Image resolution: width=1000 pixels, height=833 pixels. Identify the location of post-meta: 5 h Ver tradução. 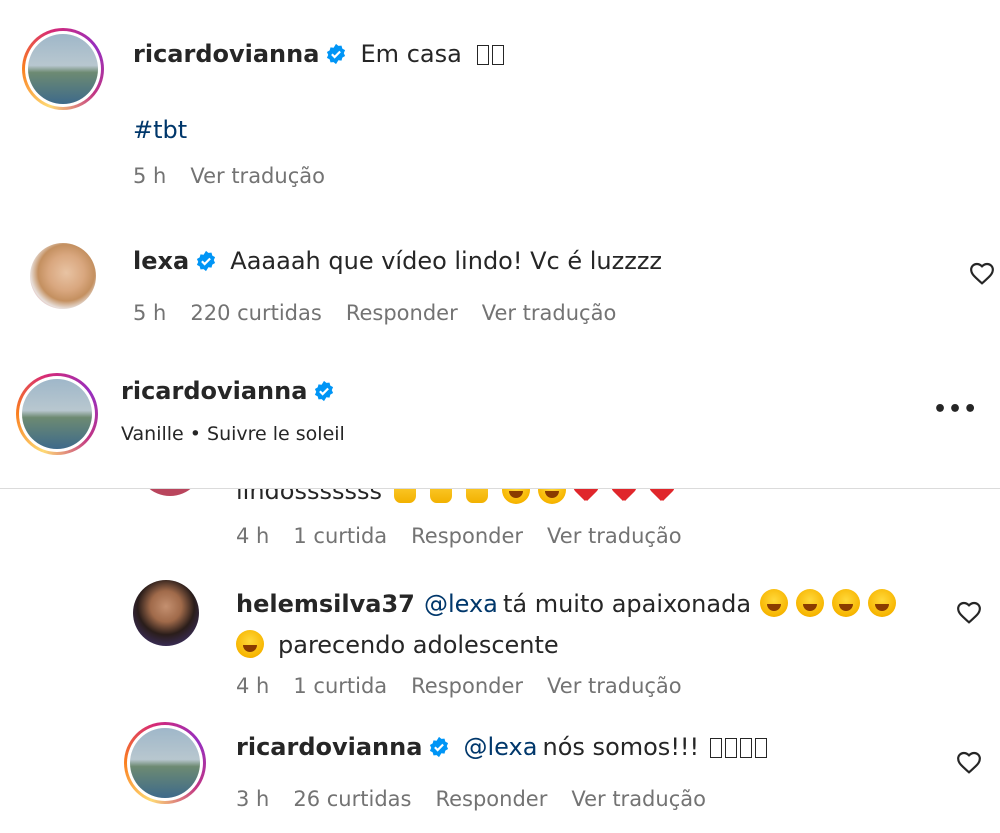
(241, 176).